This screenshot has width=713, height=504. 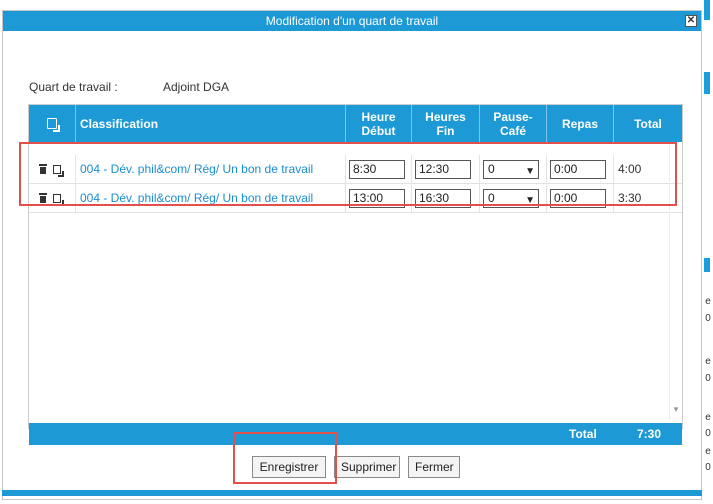 I want to click on header-total: Total, so click(x=648, y=123).